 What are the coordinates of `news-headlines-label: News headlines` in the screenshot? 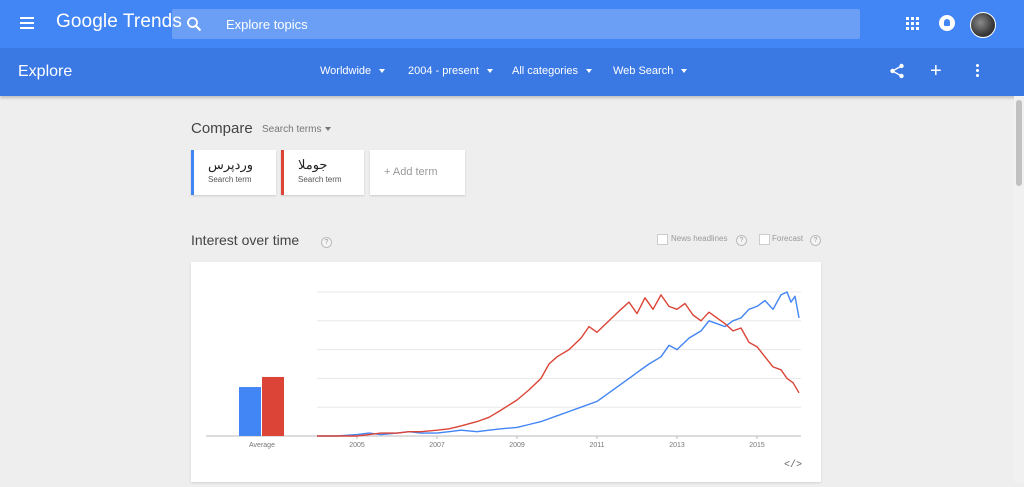 It's located at (699, 238).